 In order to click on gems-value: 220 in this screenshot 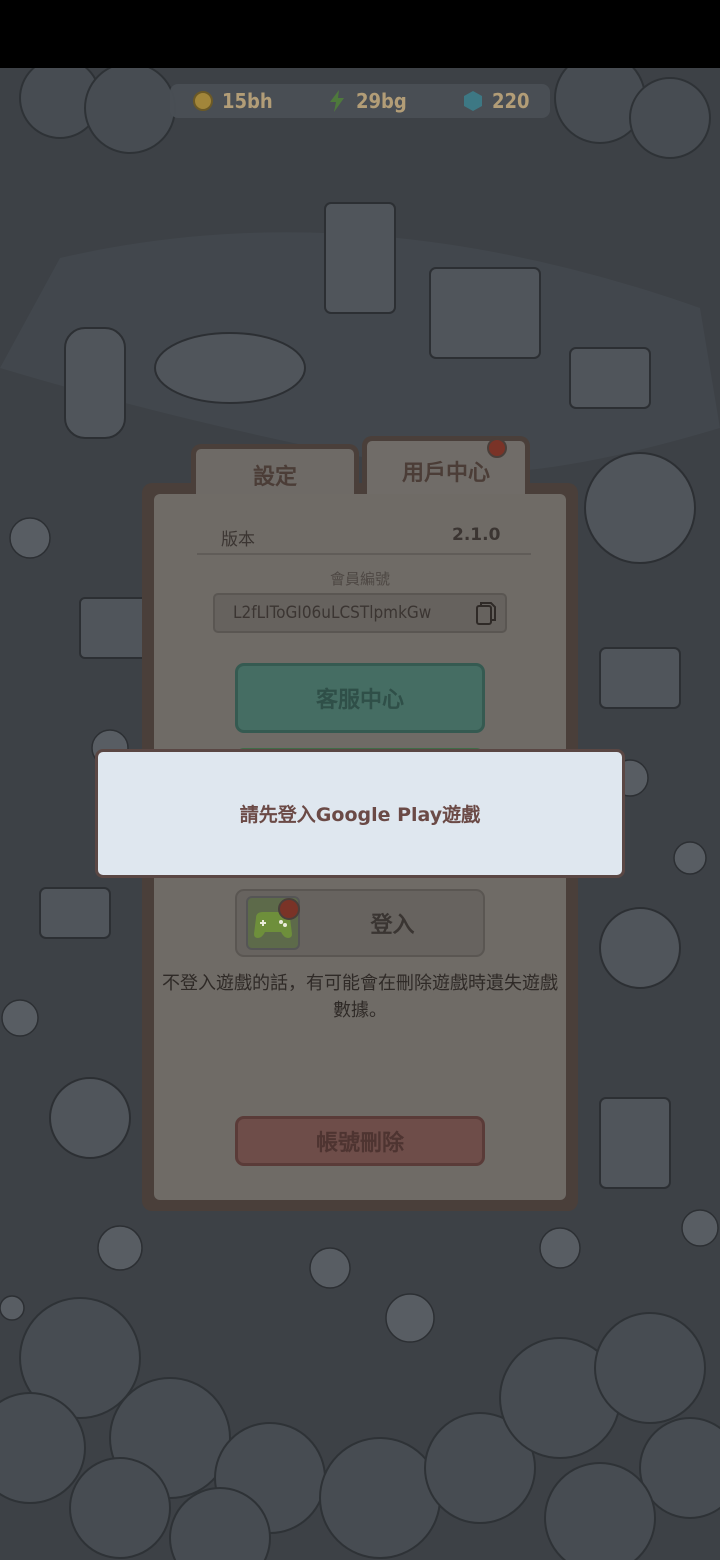, I will do `click(511, 101)`.